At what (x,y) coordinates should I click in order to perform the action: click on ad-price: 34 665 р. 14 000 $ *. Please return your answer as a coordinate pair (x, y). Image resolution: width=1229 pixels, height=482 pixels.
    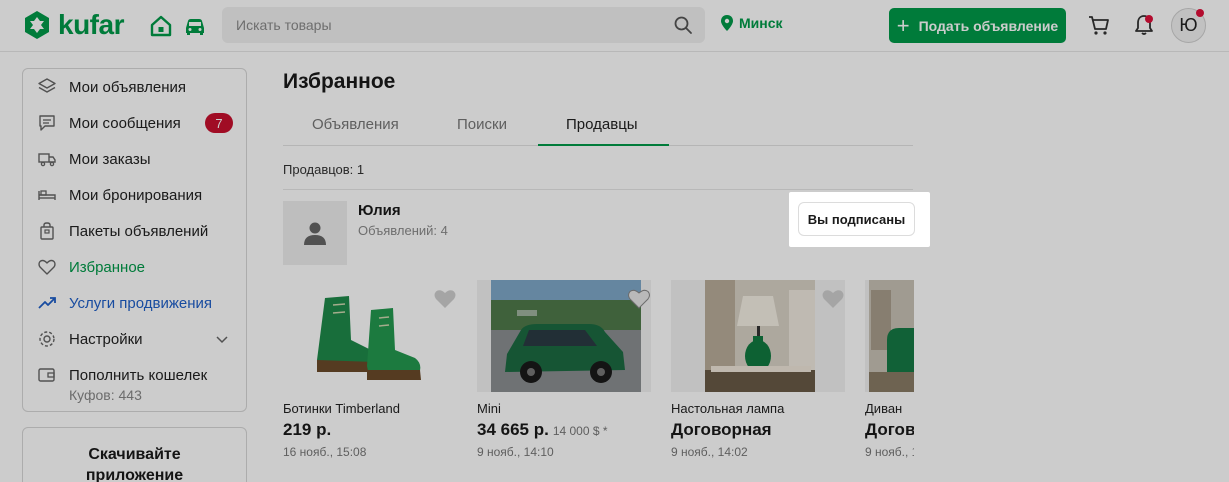
    Looking at the image, I should click on (542, 430).